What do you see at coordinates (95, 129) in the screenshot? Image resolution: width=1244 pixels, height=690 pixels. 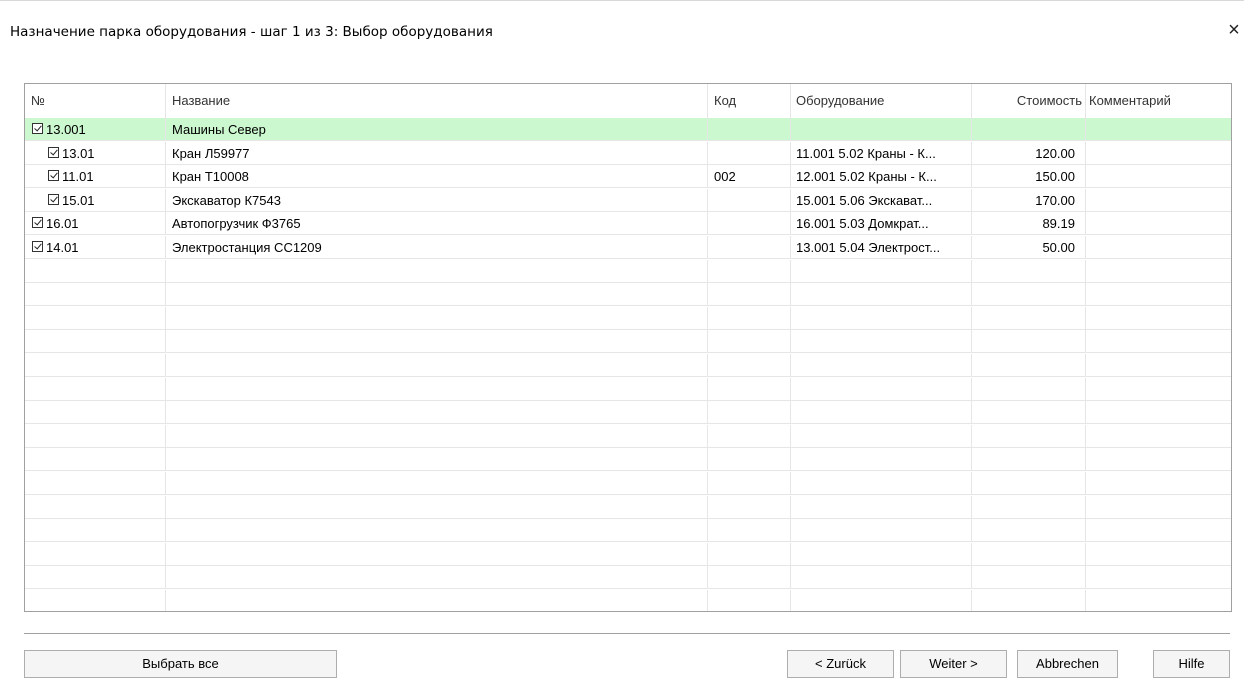 I see `number-cell: 13.001` at bounding box center [95, 129].